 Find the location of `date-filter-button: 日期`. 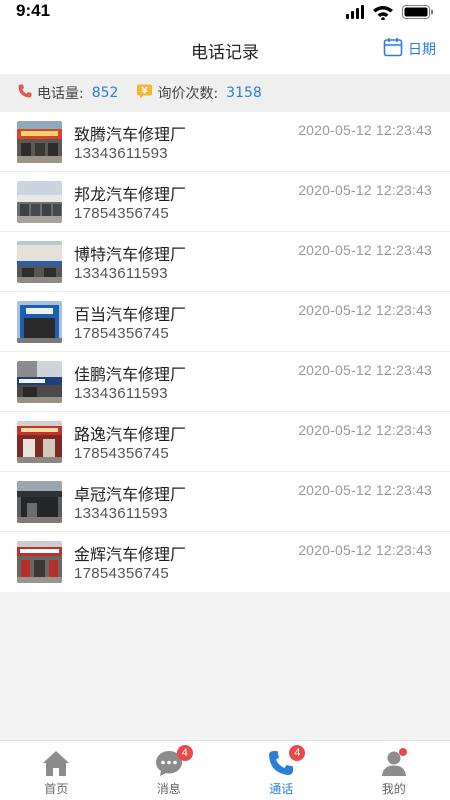

date-filter-button: 日期 is located at coordinates (409, 49).